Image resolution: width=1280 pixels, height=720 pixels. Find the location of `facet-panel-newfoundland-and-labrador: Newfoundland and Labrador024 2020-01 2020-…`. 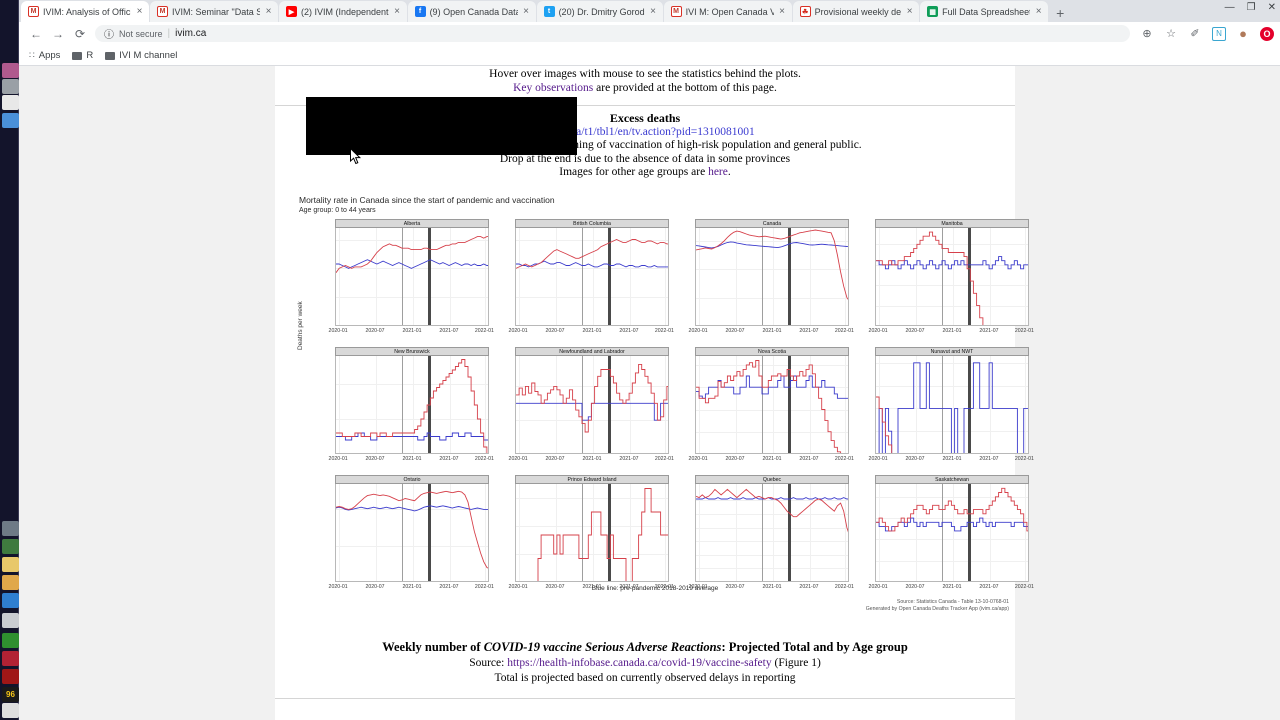

facet-panel-newfoundland-and-labrador: Newfoundland and Labrador024 2020-01 2020-… is located at coordinates (583, 411).